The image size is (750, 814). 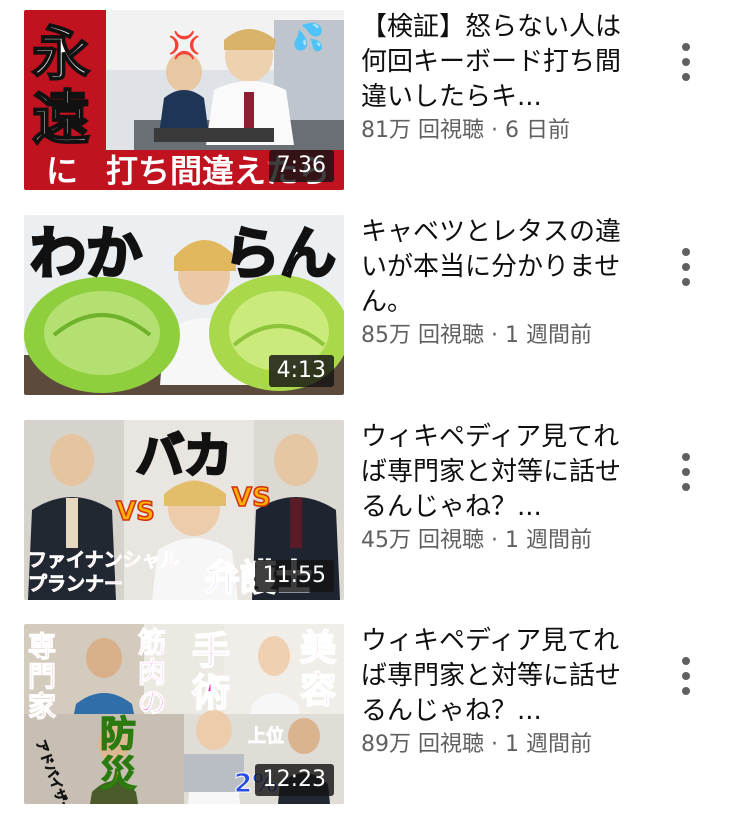 What do you see at coordinates (496, 267) in the screenshot?
I see `video-title: キャベツとレタスの違いが本当に分かりません。` at bounding box center [496, 267].